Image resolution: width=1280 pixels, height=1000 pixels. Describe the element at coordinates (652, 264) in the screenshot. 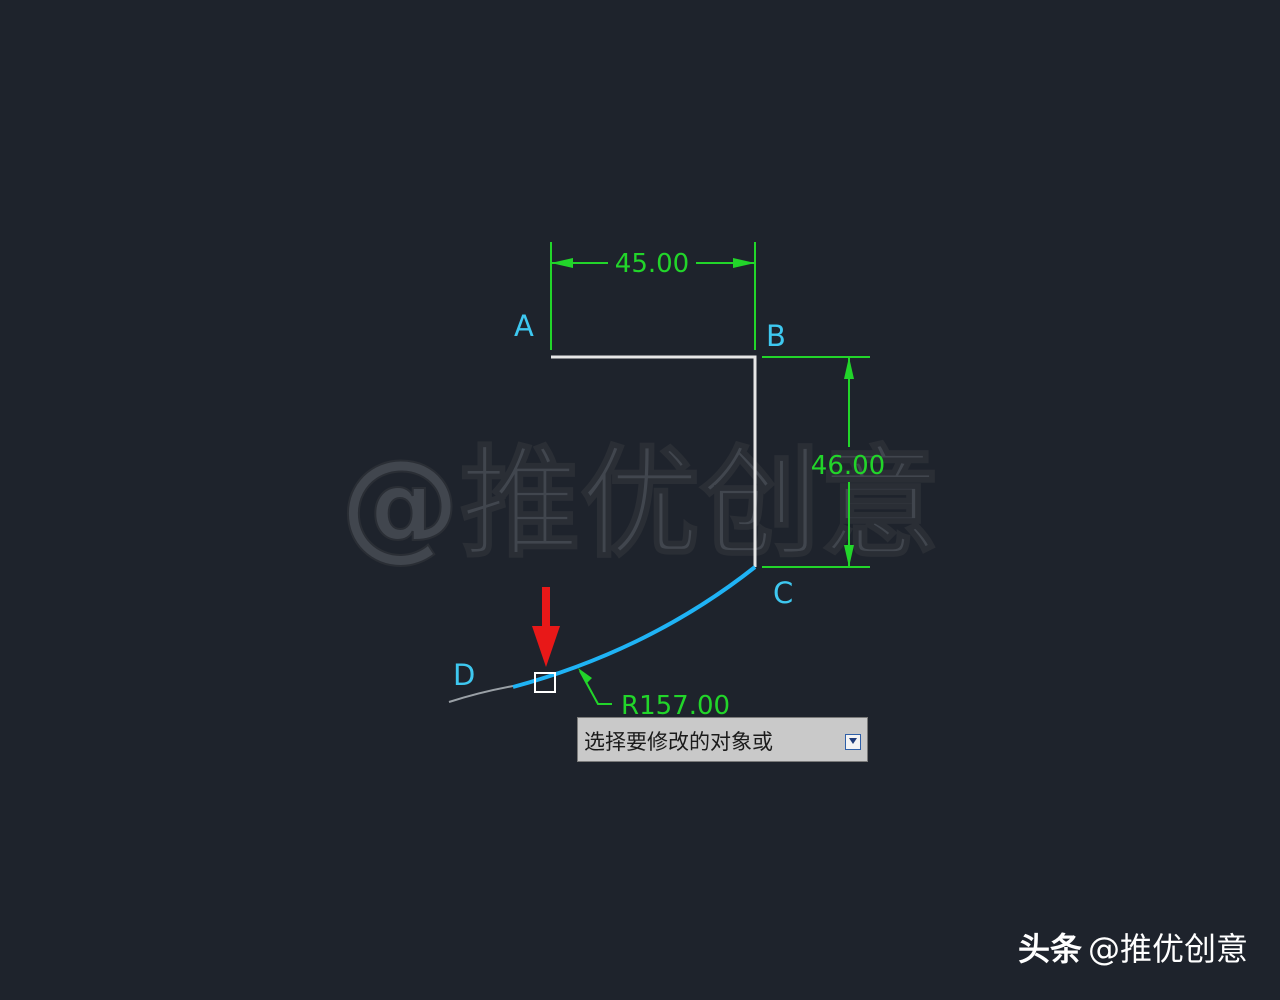

I see `dimension-horizontal-value: 45.00` at that location.